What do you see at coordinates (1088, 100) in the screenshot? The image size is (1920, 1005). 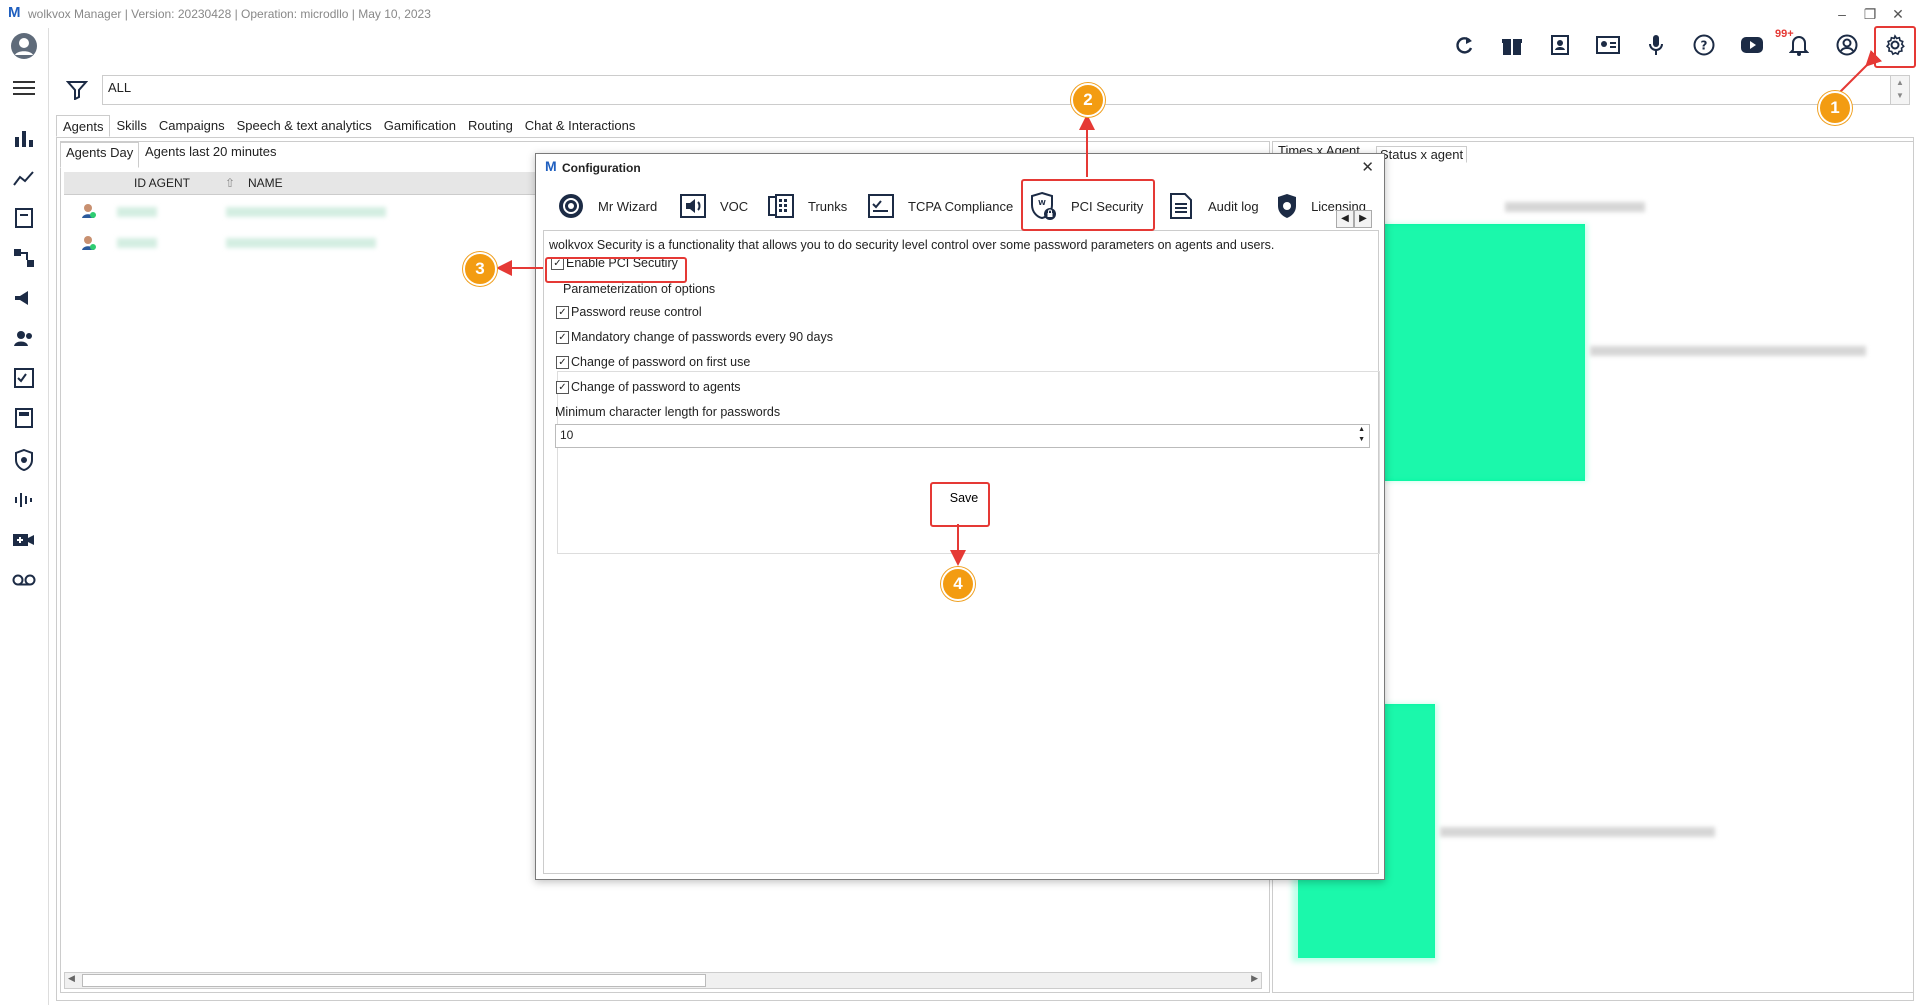 I see `annotation-badge-2: 2` at bounding box center [1088, 100].